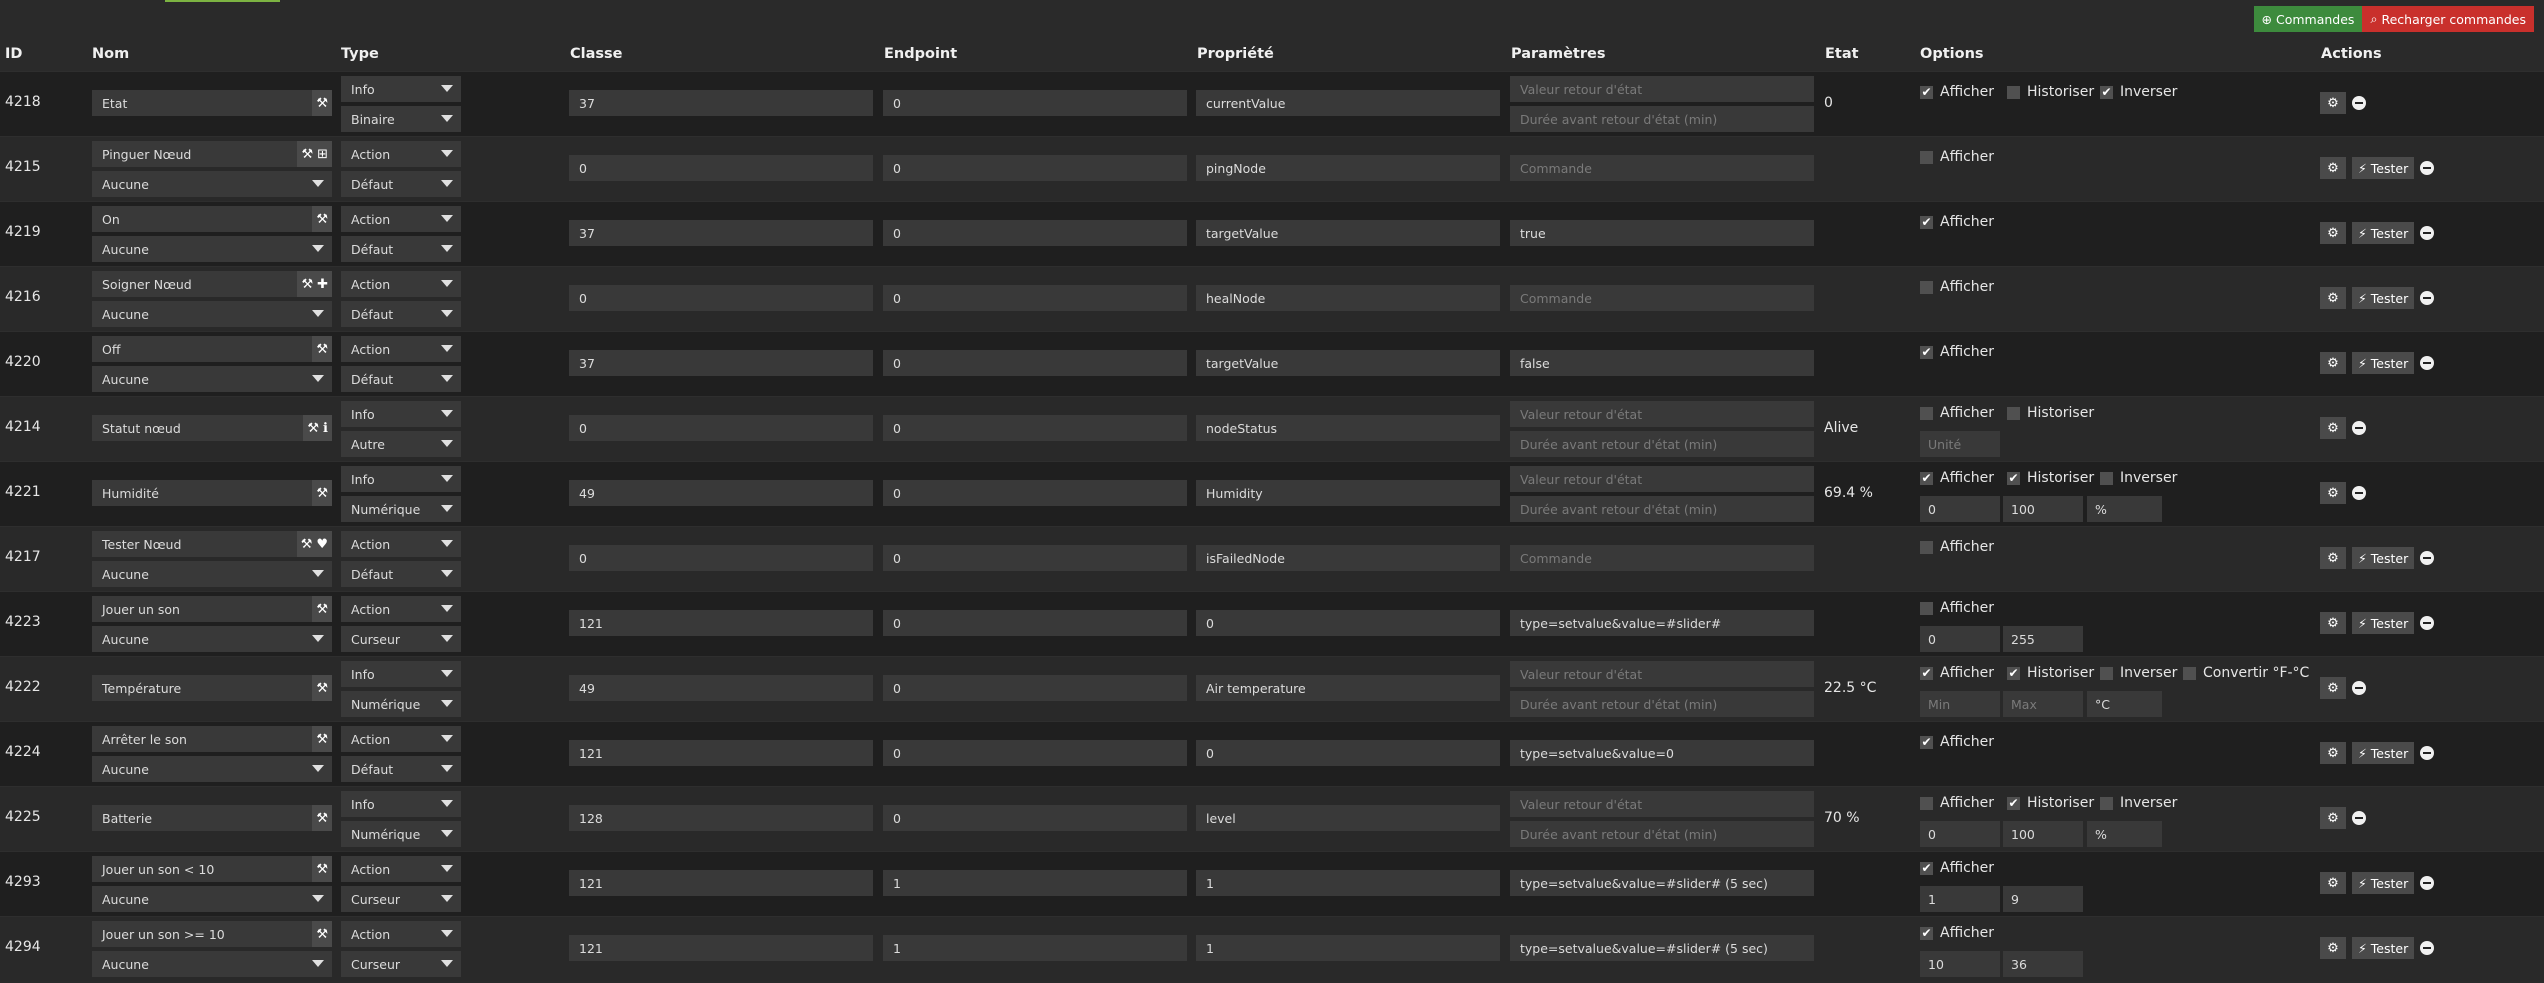 This screenshot has width=2544, height=983. What do you see at coordinates (212, 934) in the screenshot?
I see `command-name-input: Jouer un son >= 10 ⚒` at bounding box center [212, 934].